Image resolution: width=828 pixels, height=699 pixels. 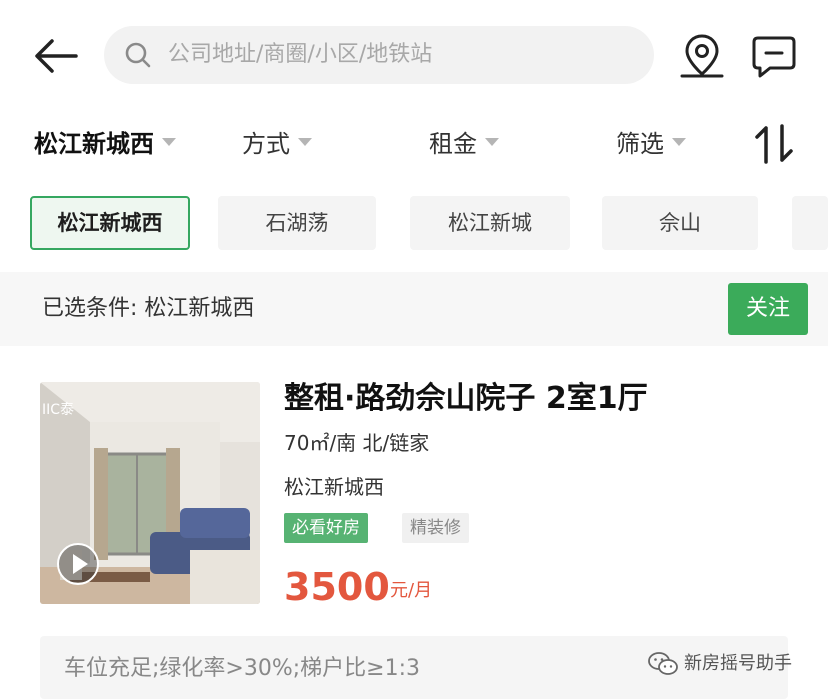 I want to click on search-icon, so click(x=138, y=55).